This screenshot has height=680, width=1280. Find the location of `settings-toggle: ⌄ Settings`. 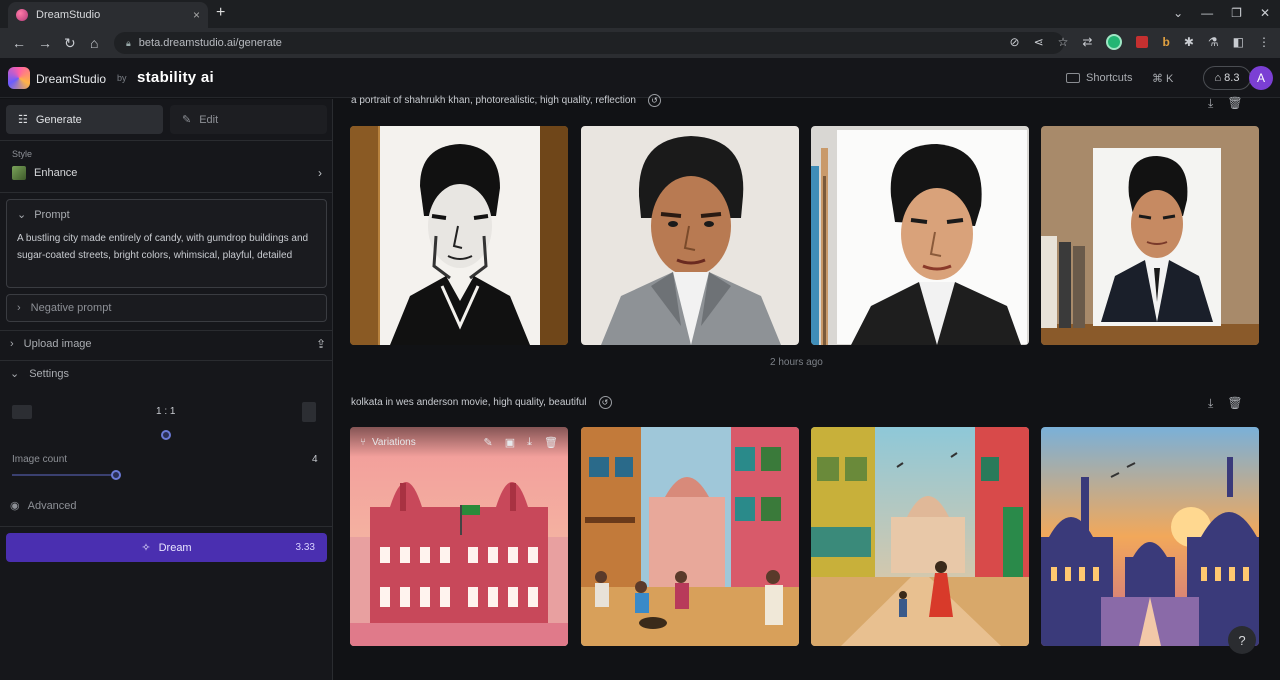

settings-toggle: ⌄ Settings is located at coordinates (39, 374).